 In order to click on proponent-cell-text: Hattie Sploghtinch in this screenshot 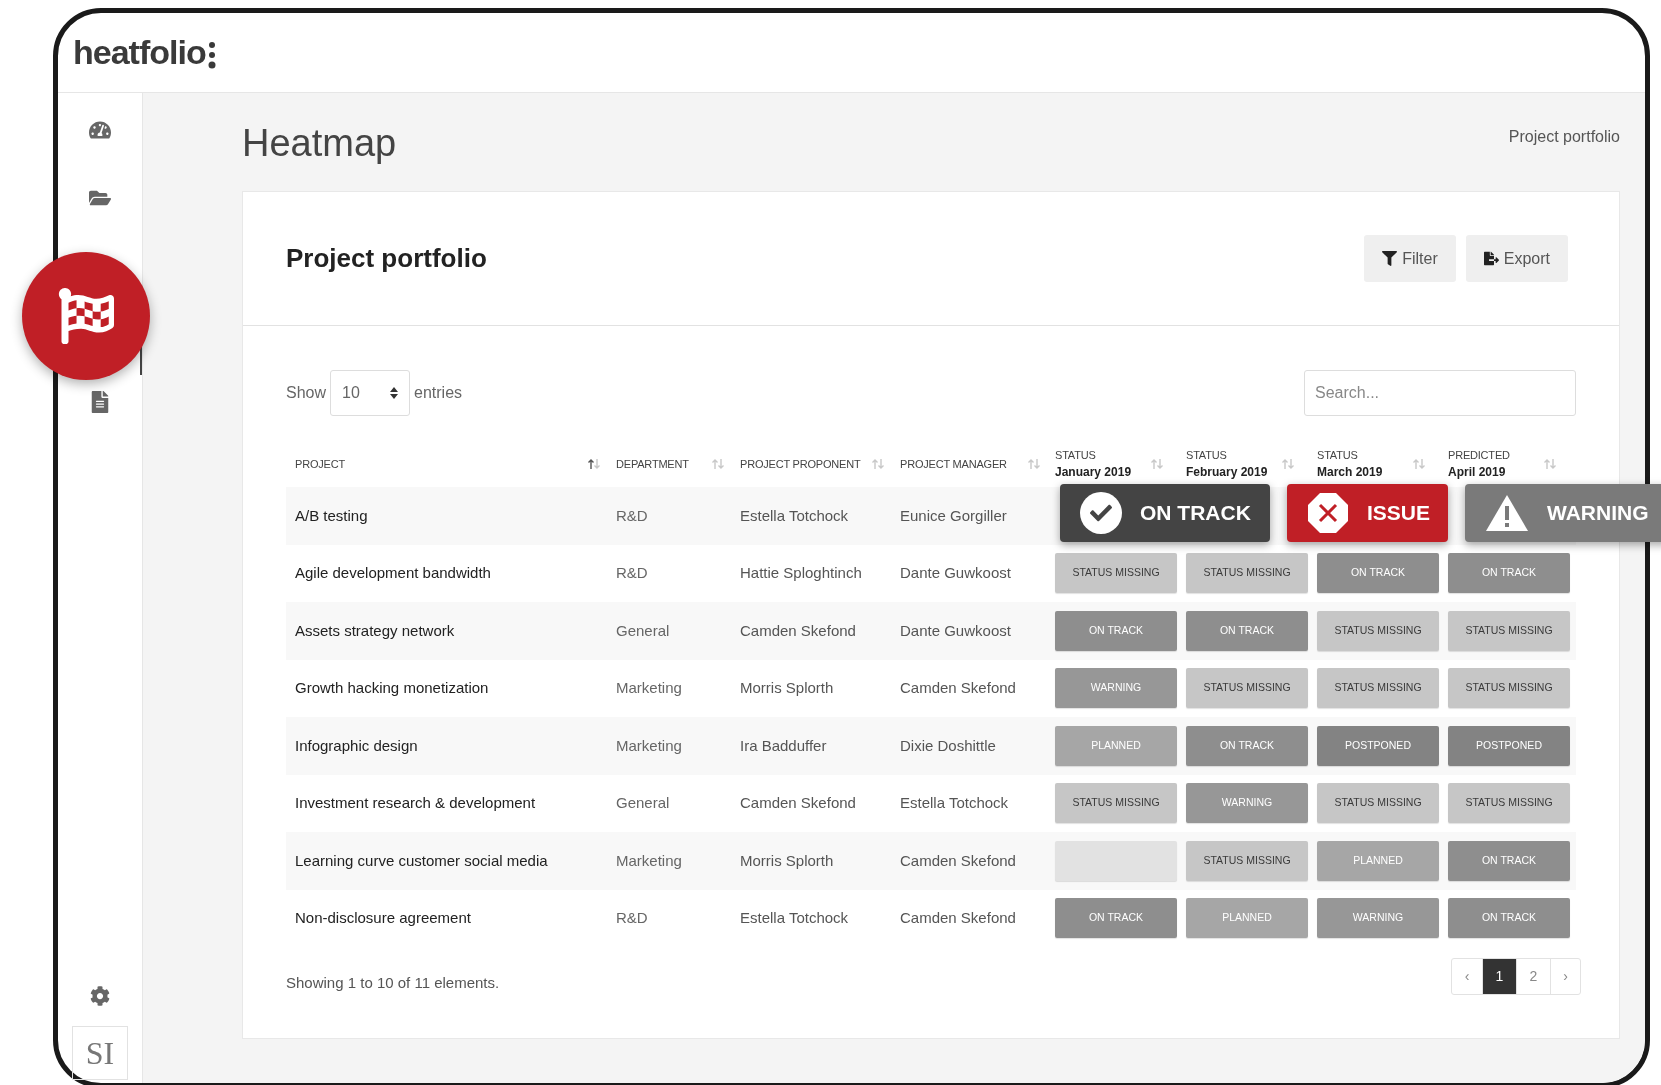, I will do `click(801, 573)`.